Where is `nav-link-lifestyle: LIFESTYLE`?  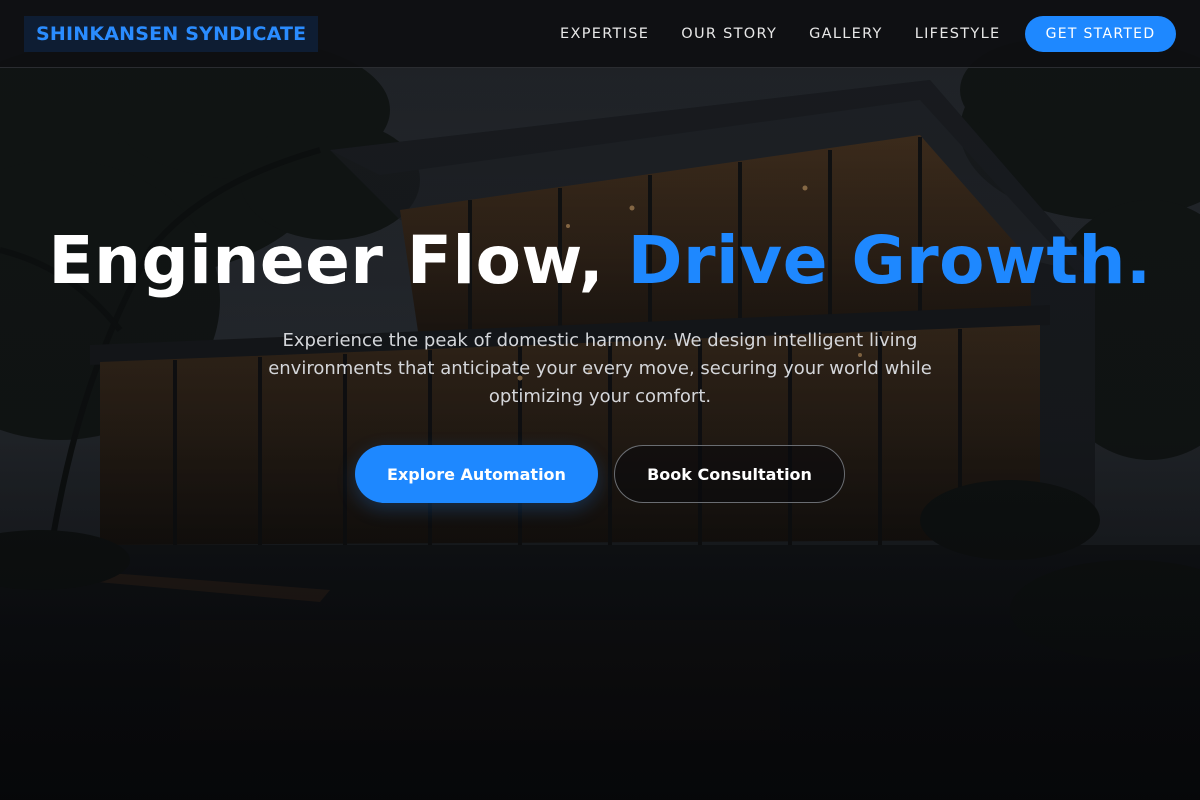
nav-link-lifestyle: LIFESTYLE is located at coordinates (958, 34).